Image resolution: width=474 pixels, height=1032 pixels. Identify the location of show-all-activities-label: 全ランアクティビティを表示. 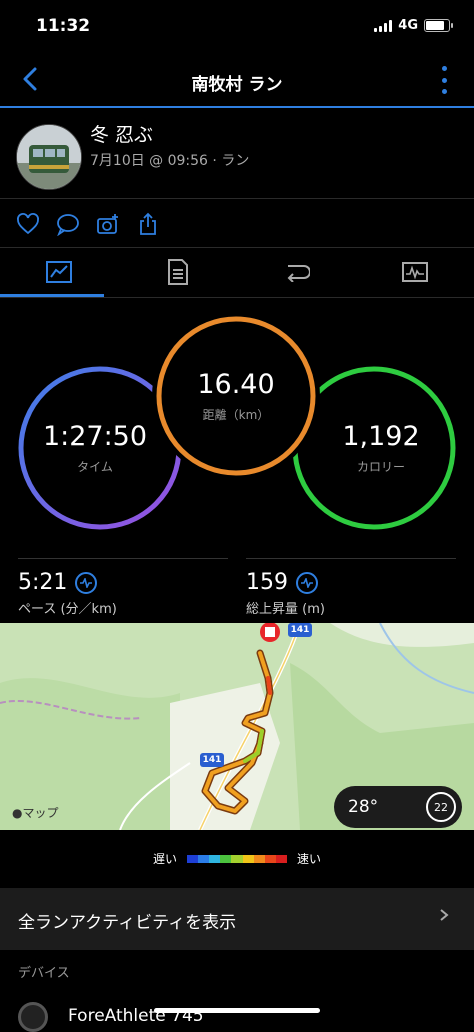
(127, 920).